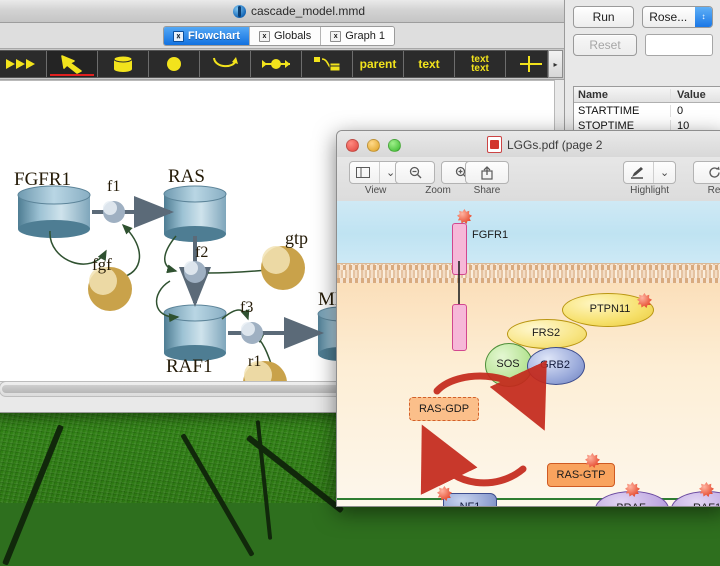 The width and height of the screenshot is (720, 566). I want to click on curved-connector-icon, so click(225, 64).